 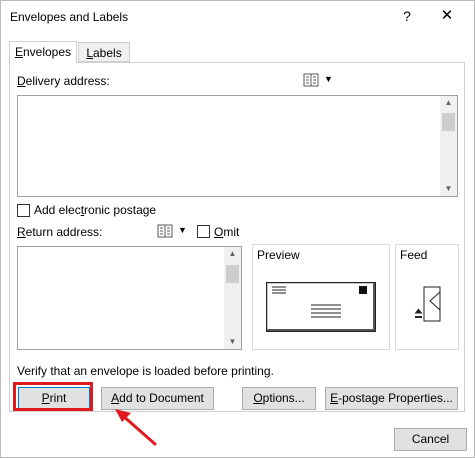 I want to click on tab-envelopes: Envelopes, so click(x=43, y=52).